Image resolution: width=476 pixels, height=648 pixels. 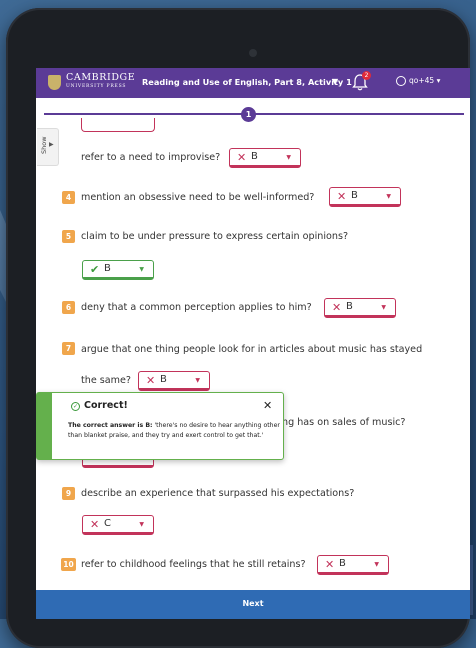 What do you see at coordinates (44, 426) in the screenshot?
I see `popup-accent-strip` at bounding box center [44, 426].